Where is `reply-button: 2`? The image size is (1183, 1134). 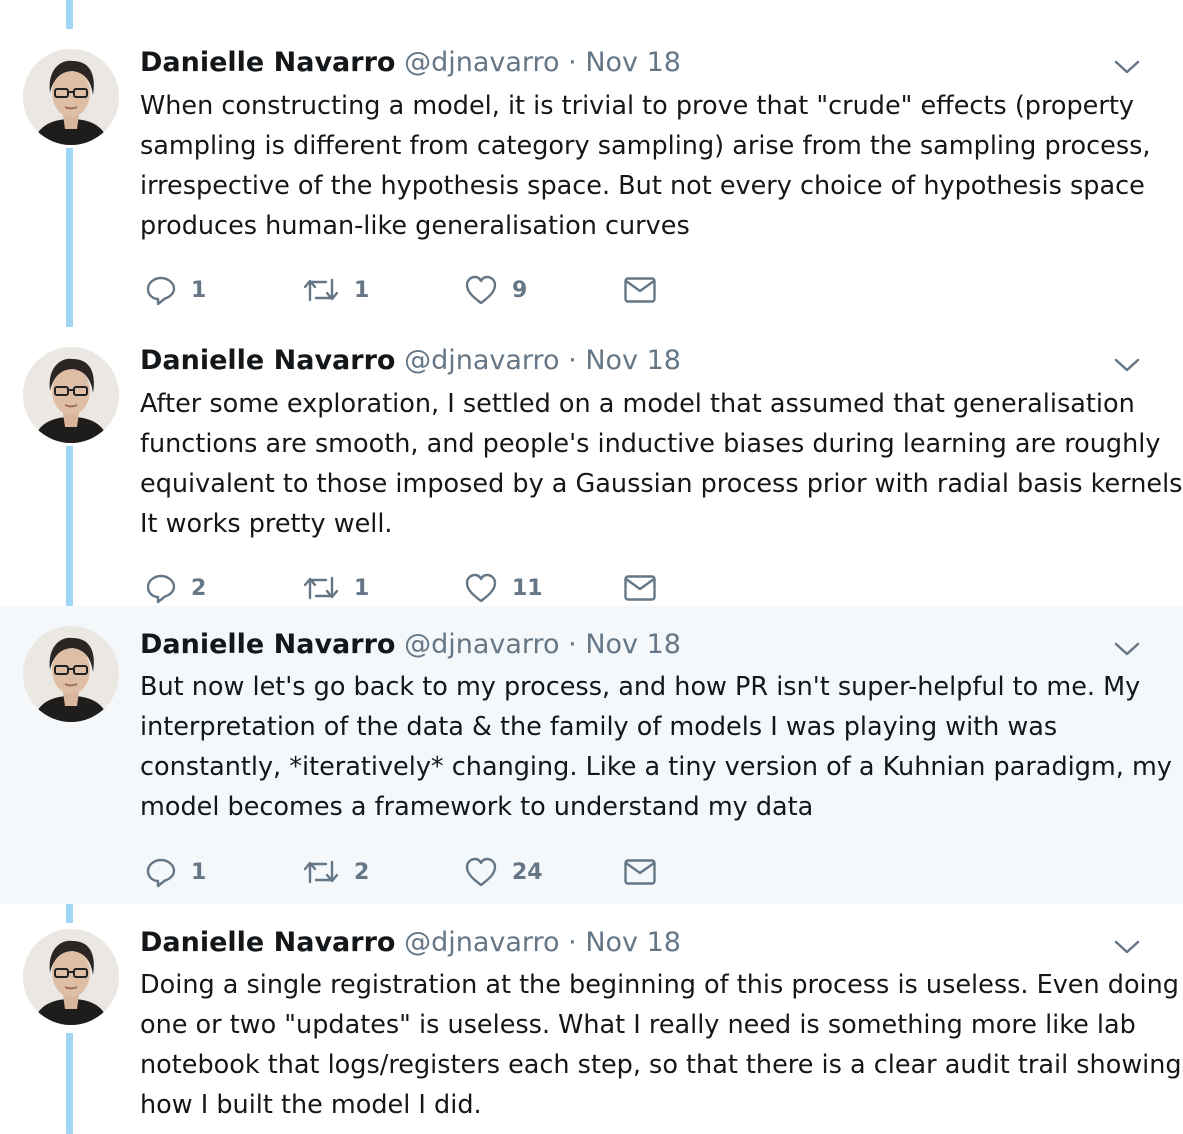 reply-button: 2 is located at coordinates (175, 588).